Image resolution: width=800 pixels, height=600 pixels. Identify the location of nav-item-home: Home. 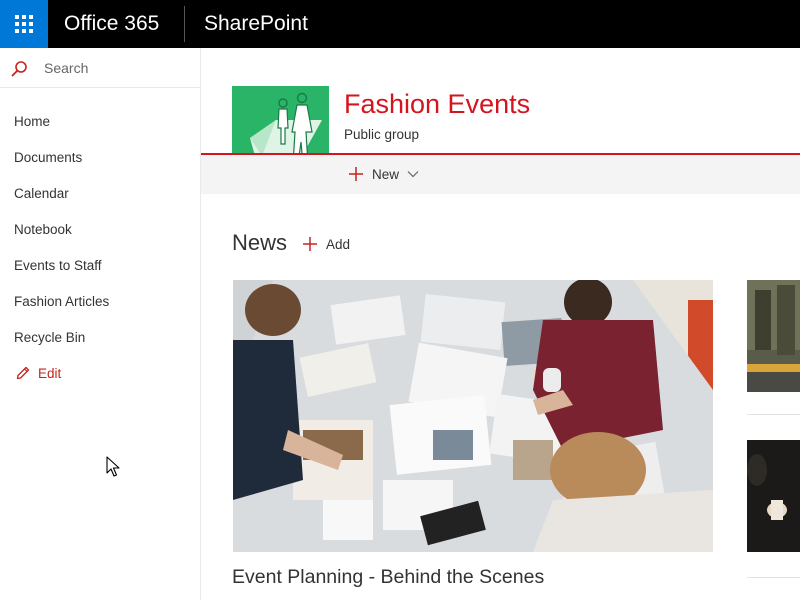
(100, 122).